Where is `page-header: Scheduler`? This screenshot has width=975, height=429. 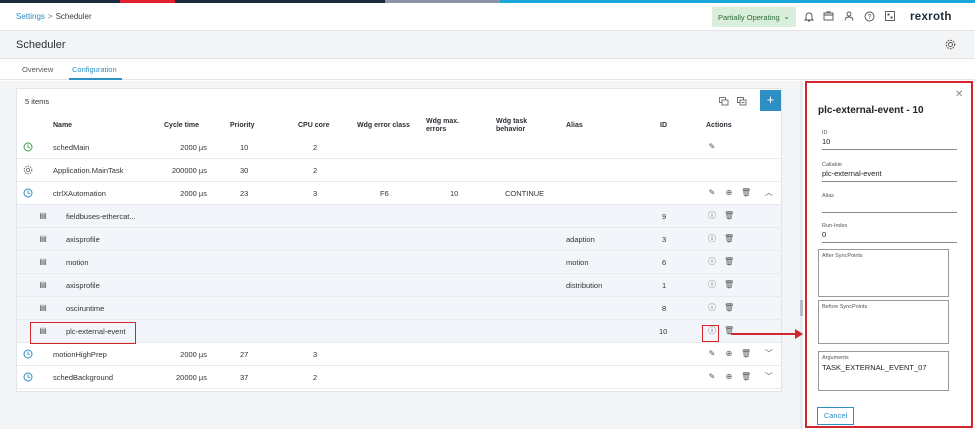
page-header: Scheduler is located at coordinates (487, 45).